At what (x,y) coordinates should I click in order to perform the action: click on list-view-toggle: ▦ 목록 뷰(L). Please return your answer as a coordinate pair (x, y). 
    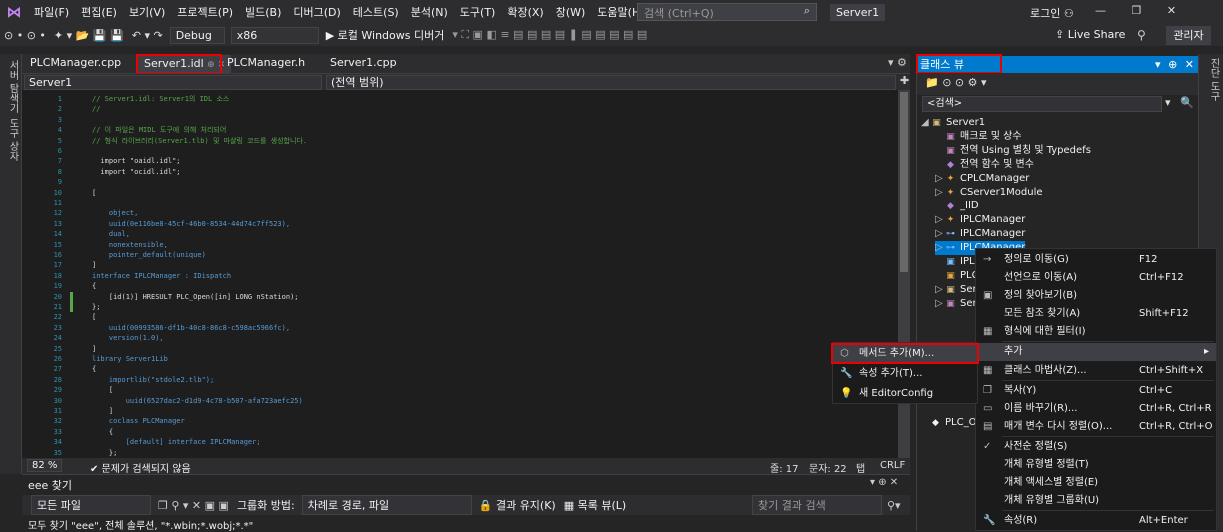
    Looking at the image, I should click on (595, 505).